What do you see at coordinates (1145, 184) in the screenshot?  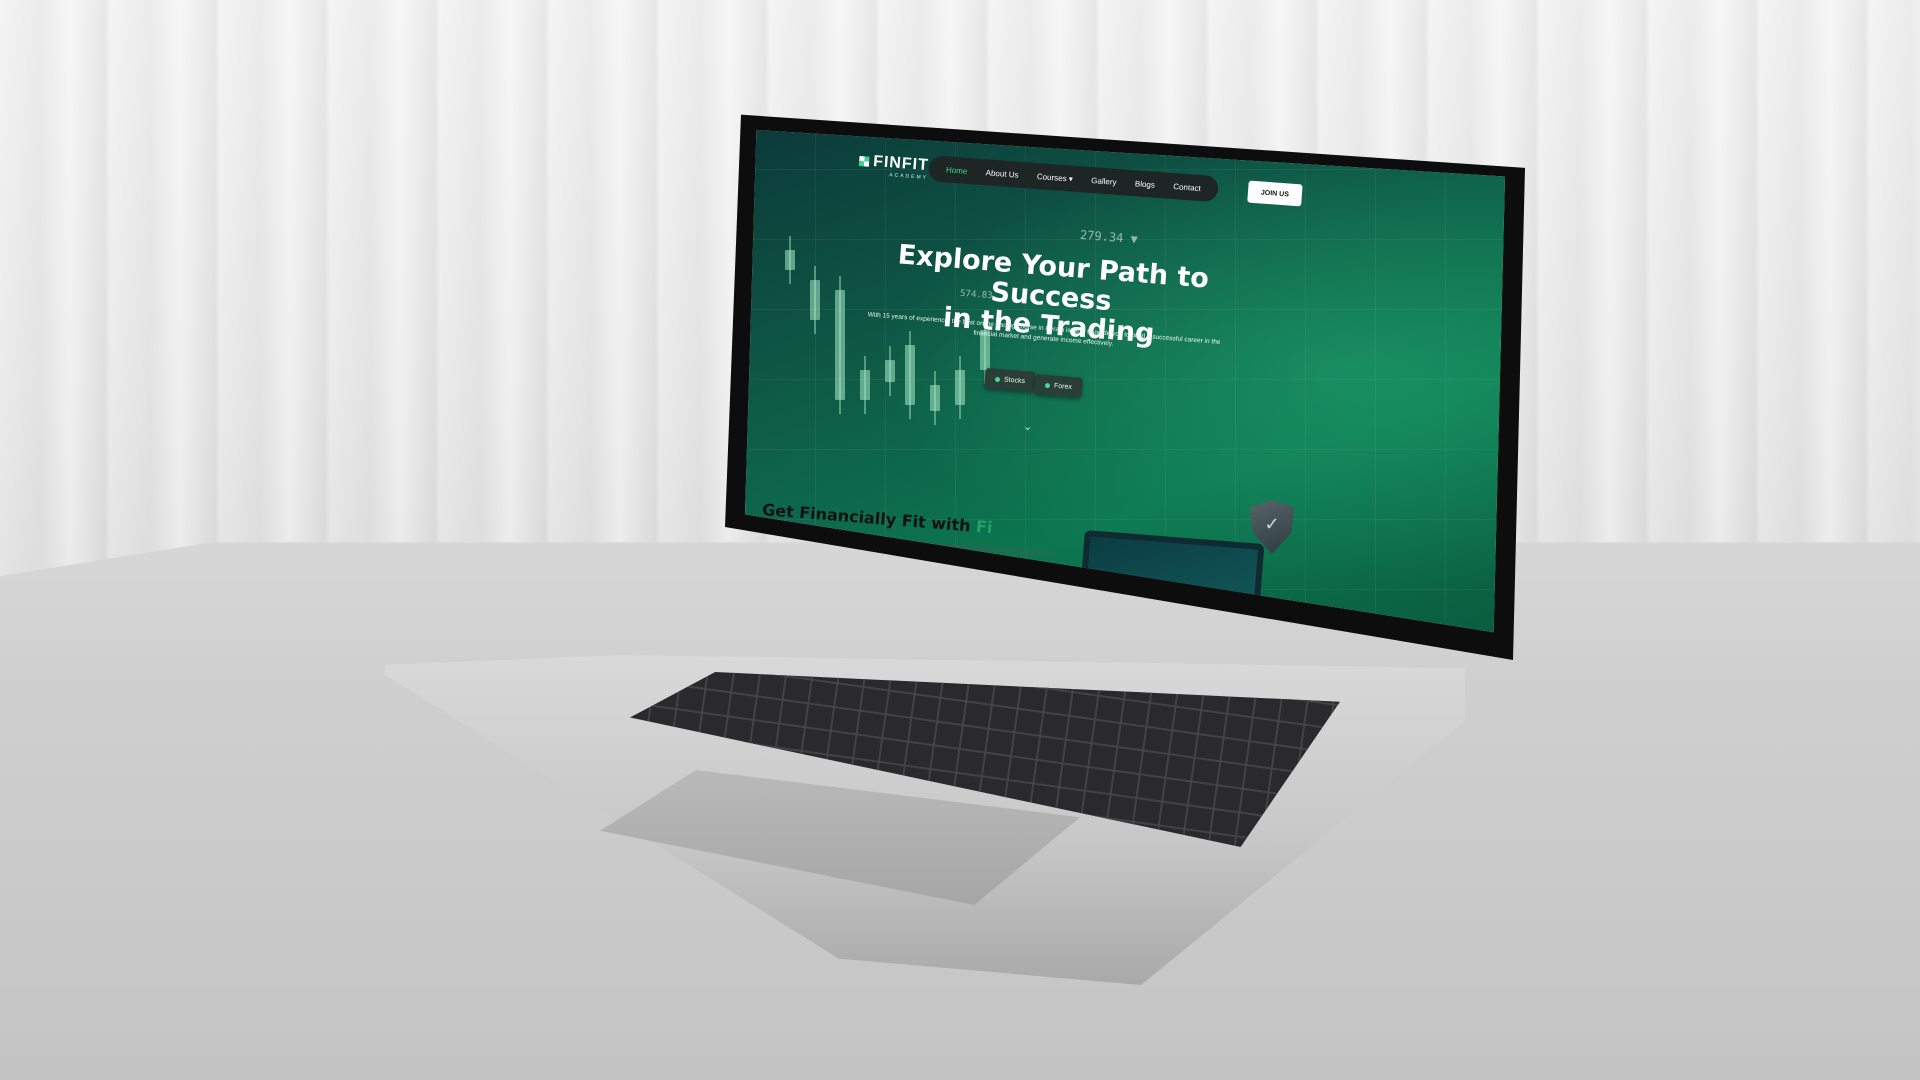 I see `nav-blogs: Blogs` at bounding box center [1145, 184].